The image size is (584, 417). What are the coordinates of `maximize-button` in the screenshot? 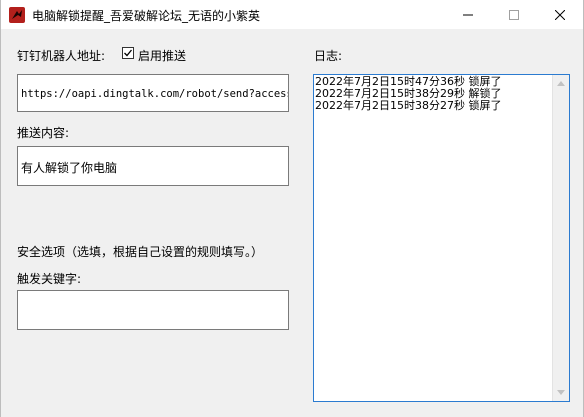 It's located at (514, 14).